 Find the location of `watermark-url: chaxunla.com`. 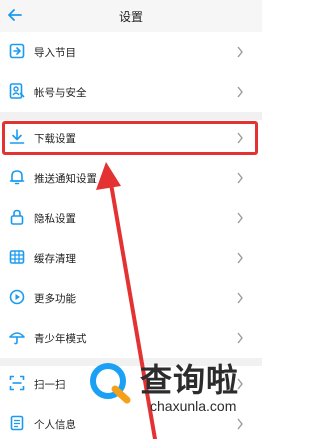

watermark-url: chaxunla.com is located at coordinates (193, 406).